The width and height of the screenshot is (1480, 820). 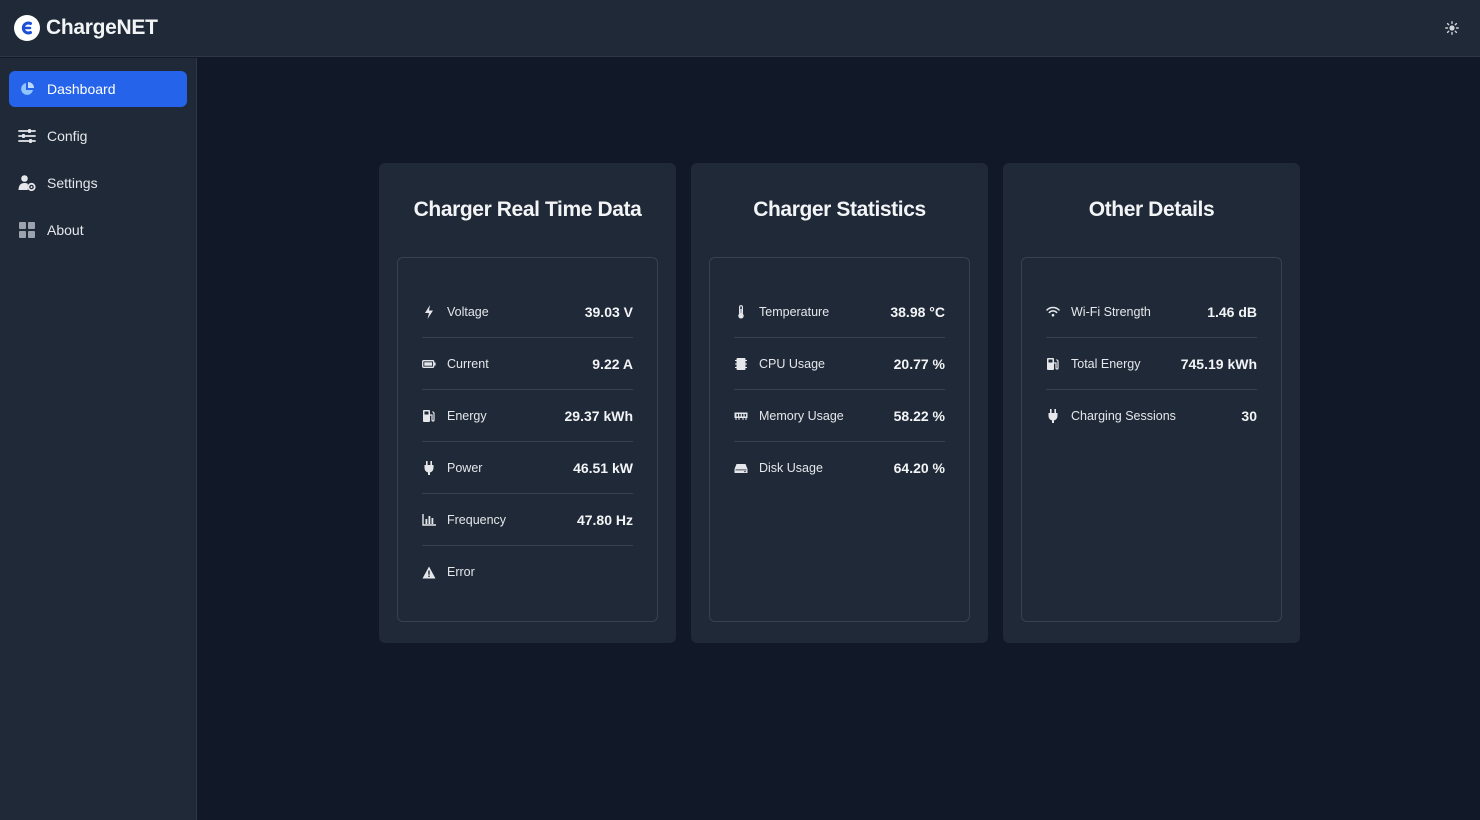 What do you see at coordinates (429, 311) in the screenshot?
I see `bolt-icon` at bounding box center [429, 311].